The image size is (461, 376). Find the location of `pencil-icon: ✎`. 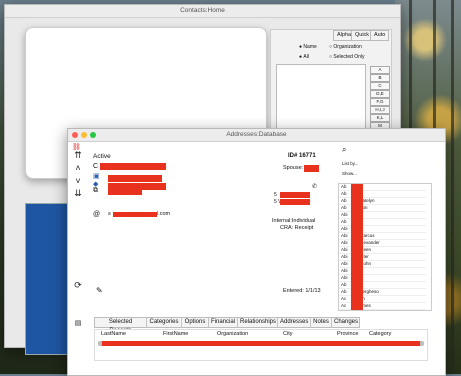

pencil-icon: ✎ is located at coordinates (99, 290).